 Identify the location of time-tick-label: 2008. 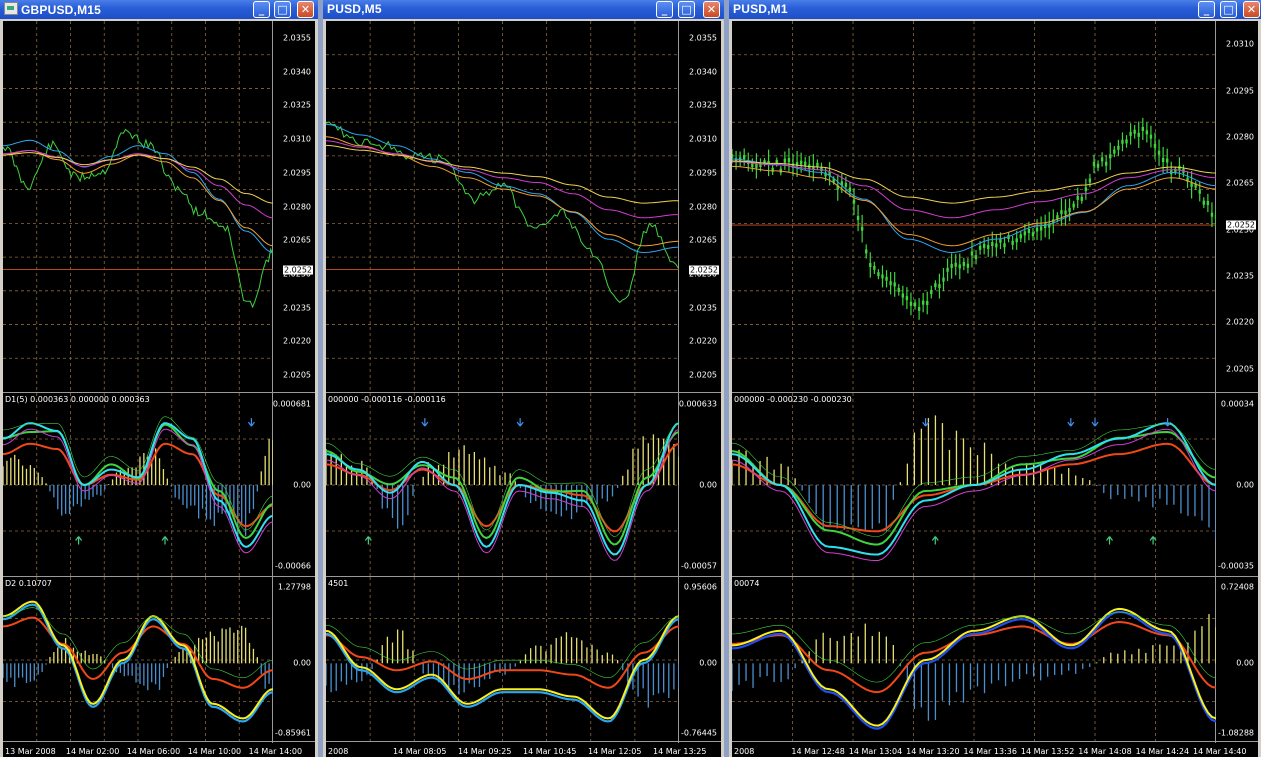
(338, 751).